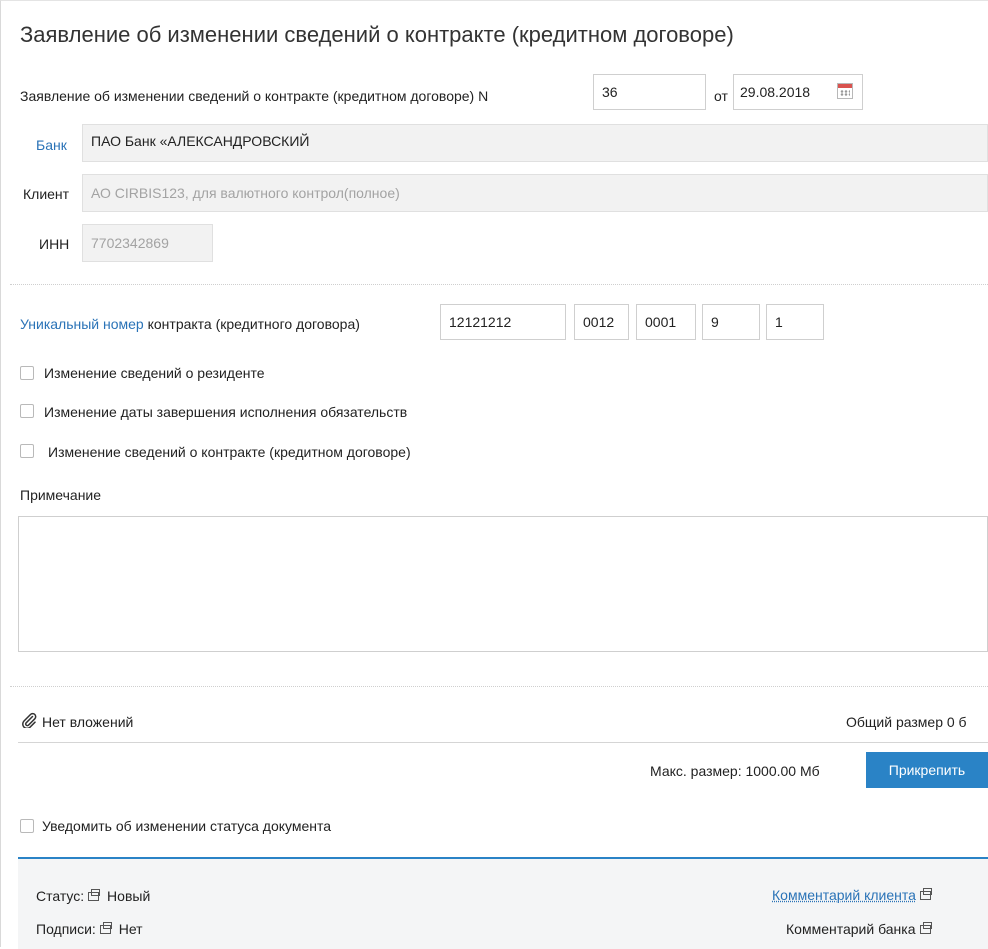  What do you see at coordinates (649, 92) in the screenshot?
I see `statement-number-input: 36` at bounding box center [649, 92].